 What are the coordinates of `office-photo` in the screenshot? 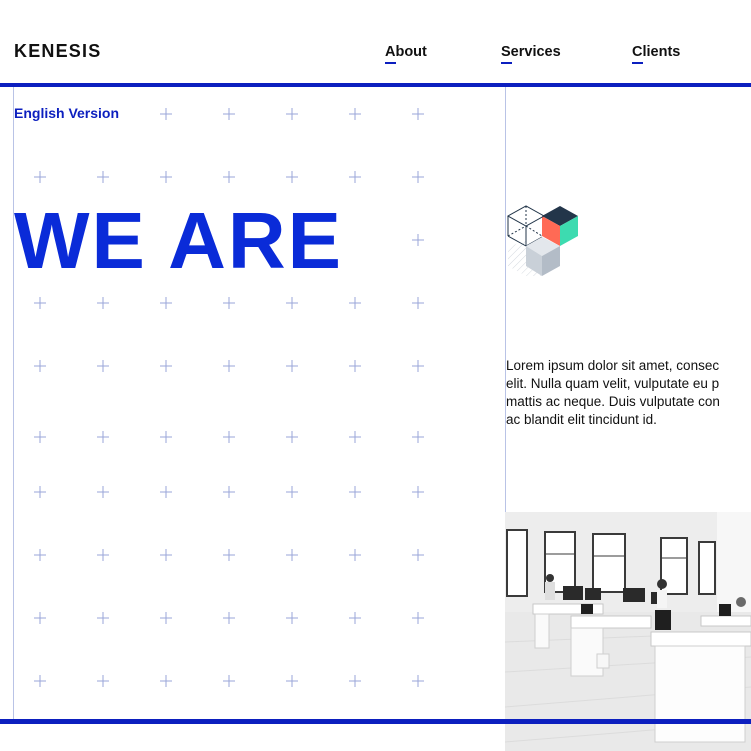 It's located at (628, 631).